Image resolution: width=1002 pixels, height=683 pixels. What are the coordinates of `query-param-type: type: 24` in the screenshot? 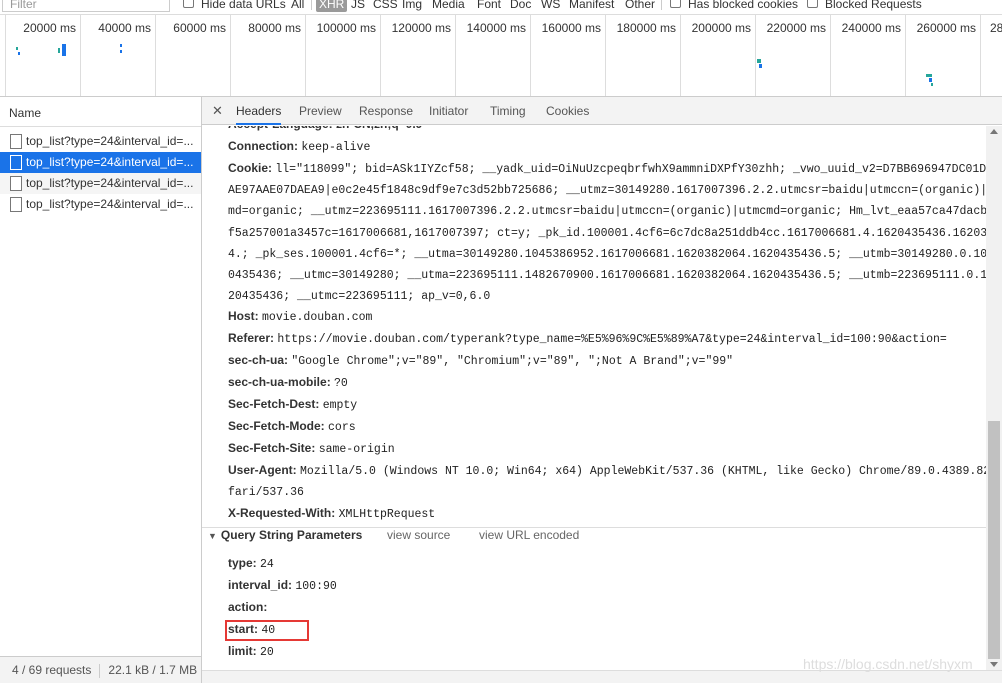 It's located at (251, 563).